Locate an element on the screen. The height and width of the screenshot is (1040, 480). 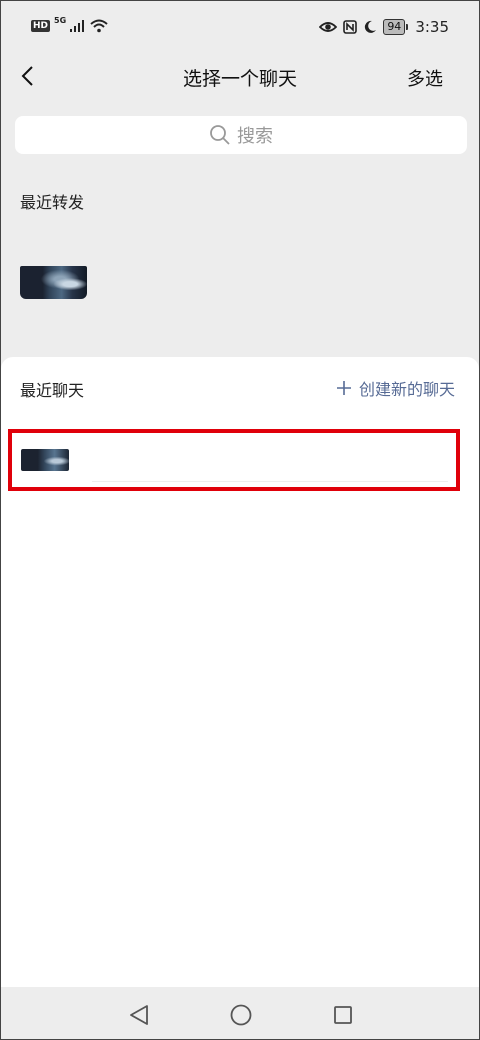
nav-recents-button is located at coordinates (343, 1015).